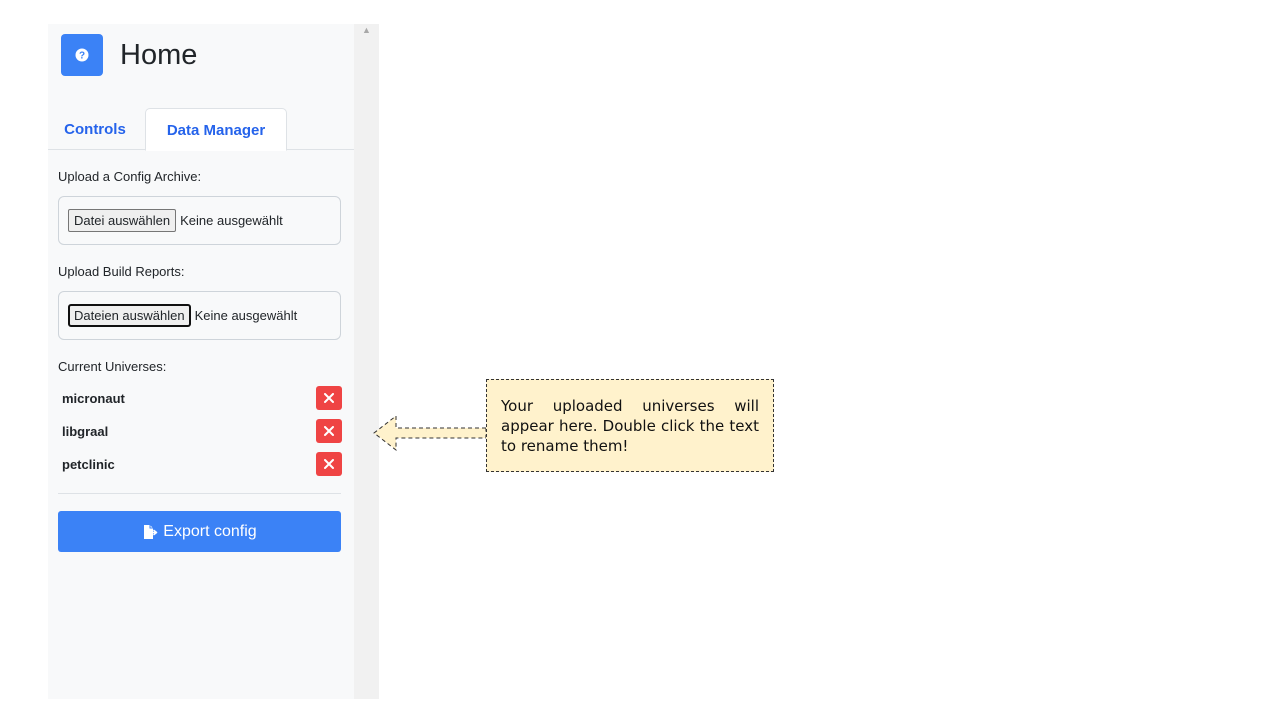  What do you see at coordinates (112, 366) in the screenshot?
I see `universes-label: Current Universes:` at bounding box center [112, 366].